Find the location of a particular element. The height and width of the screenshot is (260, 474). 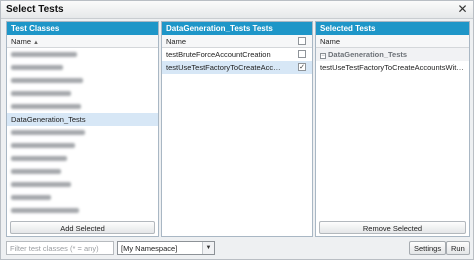

class-tests-header: DataGeneration_Tests Tests is located at coordinates (237, 28).